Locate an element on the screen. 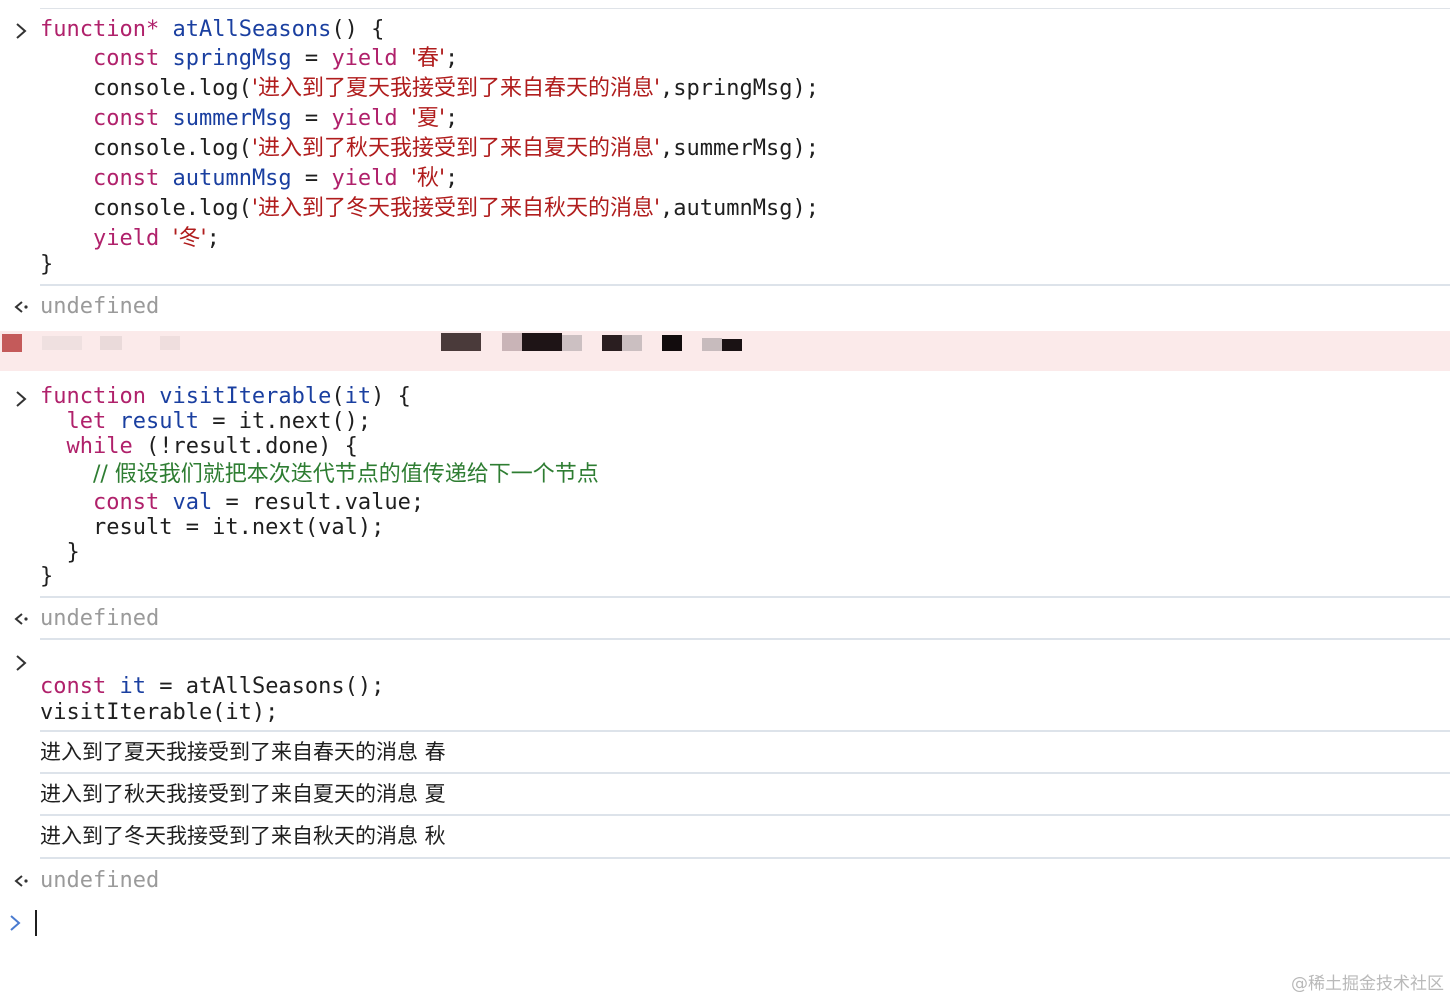 This screenshot has height=1002, width=1450. chevron-right-icon is located at coordinates (16, 923).